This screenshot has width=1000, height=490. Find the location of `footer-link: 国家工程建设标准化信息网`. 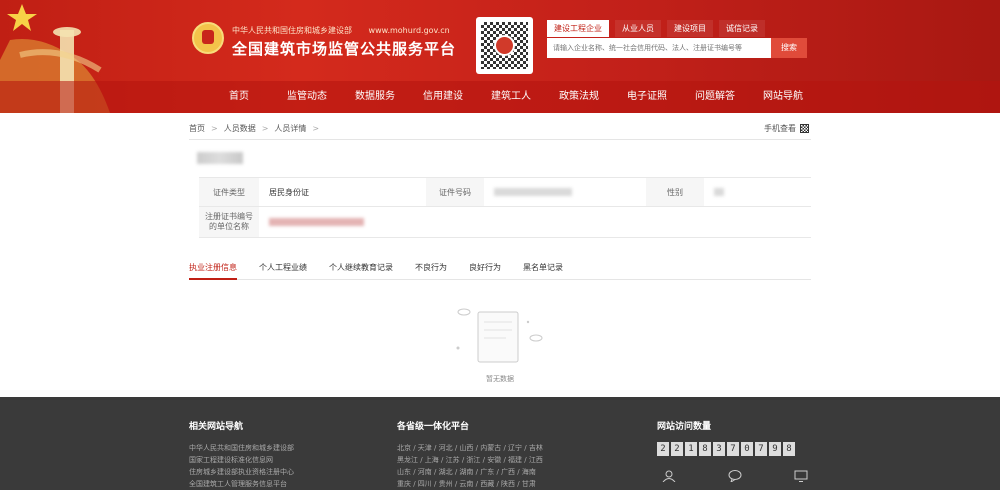

footer-link: 国家工程建设标准化信息网 is located at coordinates (241, 460).